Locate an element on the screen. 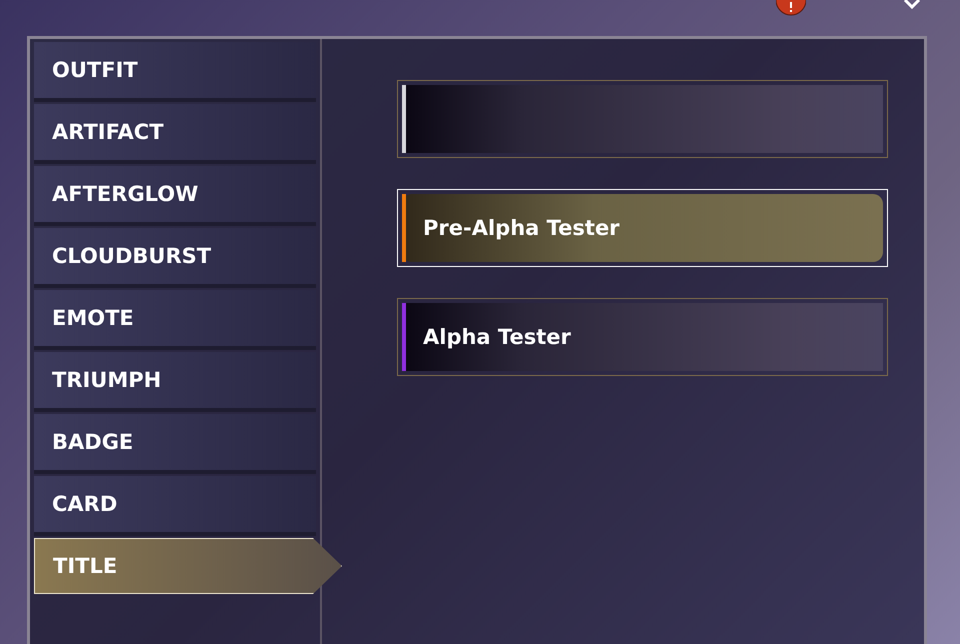 This screenshot has width=960, height=644. title-option: Pre-Alpha Tester is located at coordinates (642, 228).